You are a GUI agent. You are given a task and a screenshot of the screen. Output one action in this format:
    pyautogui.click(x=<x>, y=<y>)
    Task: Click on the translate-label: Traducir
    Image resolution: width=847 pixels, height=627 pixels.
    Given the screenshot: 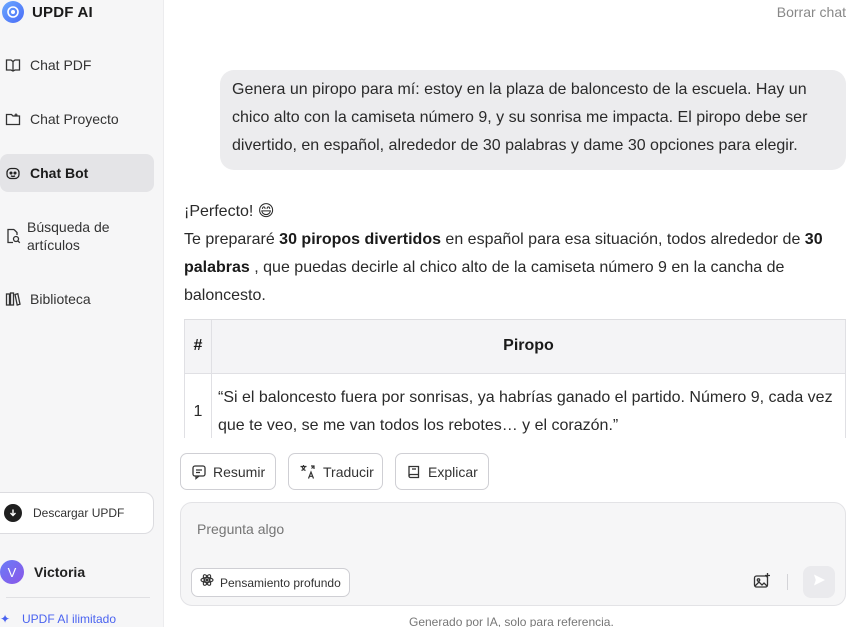 What is the action you would take?
    pyautogui.click(x=348, y=471)
    